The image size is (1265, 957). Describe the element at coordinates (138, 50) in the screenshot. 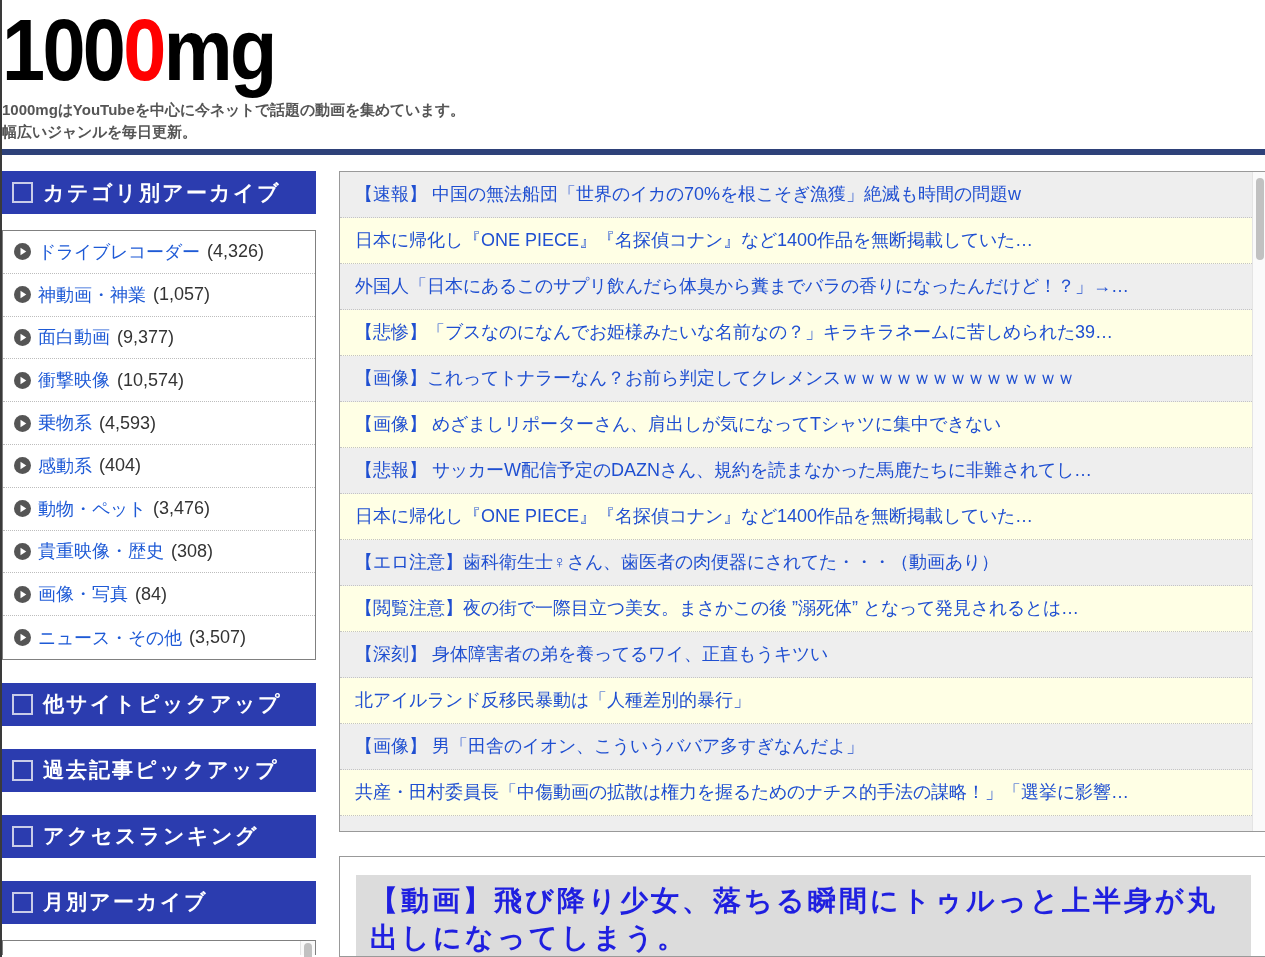

I see `site-logo: 1000mg` at that location.